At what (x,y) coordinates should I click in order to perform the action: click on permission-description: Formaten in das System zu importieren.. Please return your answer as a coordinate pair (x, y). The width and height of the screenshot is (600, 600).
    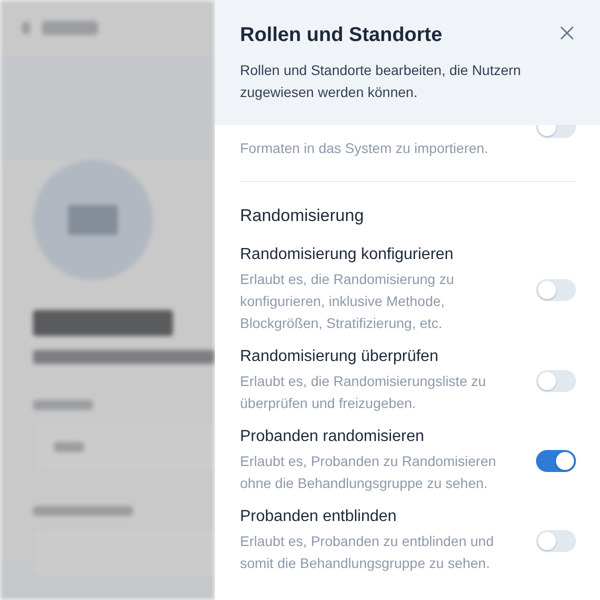
    Looking at the image, I should click on (365, 148).